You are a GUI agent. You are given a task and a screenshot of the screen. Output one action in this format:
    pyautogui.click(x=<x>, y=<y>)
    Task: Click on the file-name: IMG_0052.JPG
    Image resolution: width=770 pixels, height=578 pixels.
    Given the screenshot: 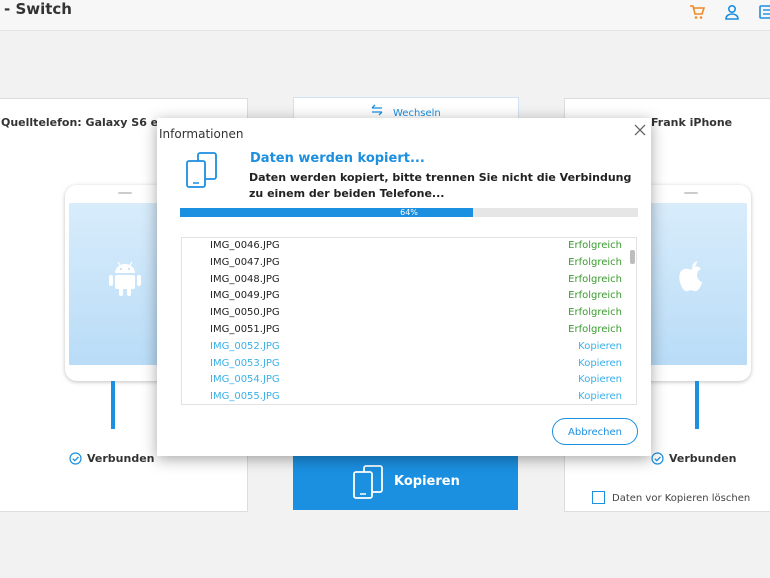 What is the action you would take?
    pyautogui.click(x=245, y=346)
    